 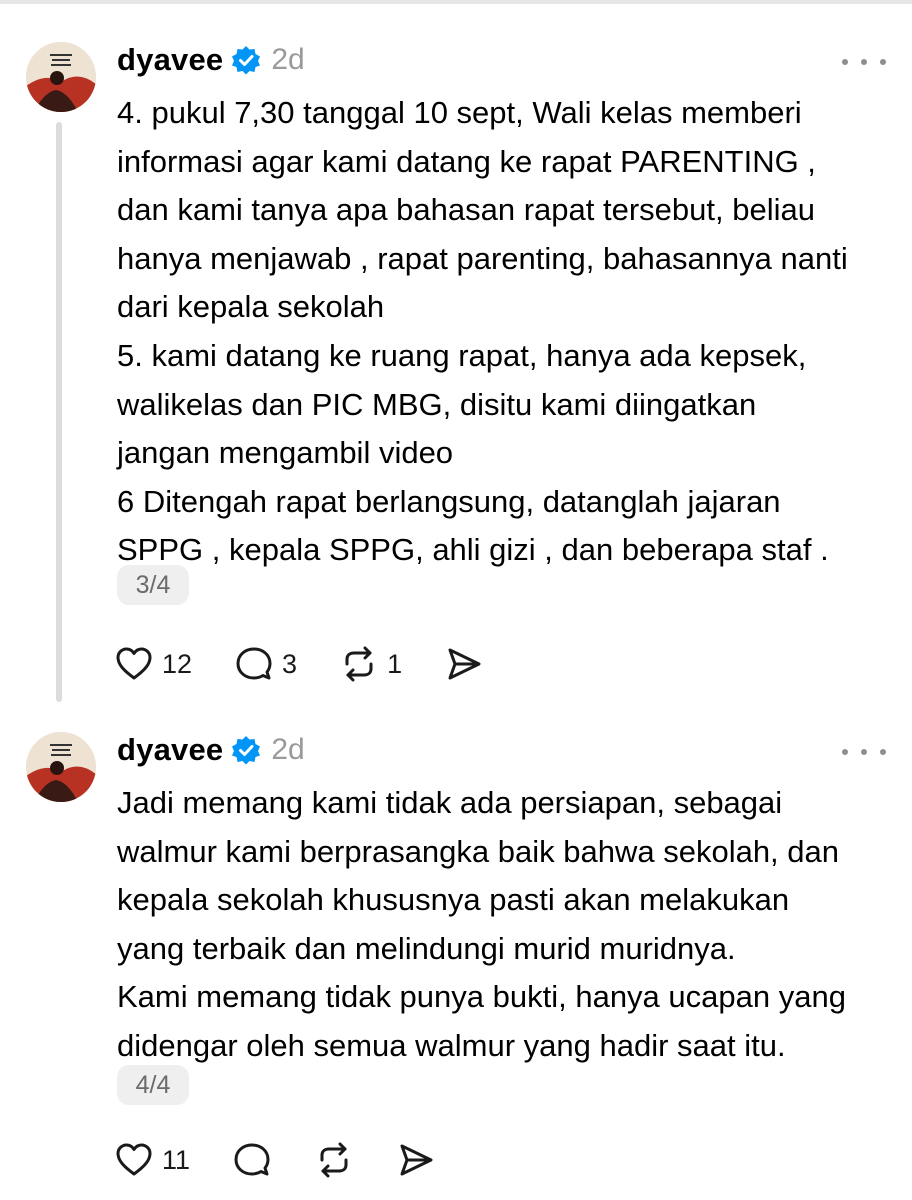 I want to click on like-count: 12, so click(x=177, y=663).